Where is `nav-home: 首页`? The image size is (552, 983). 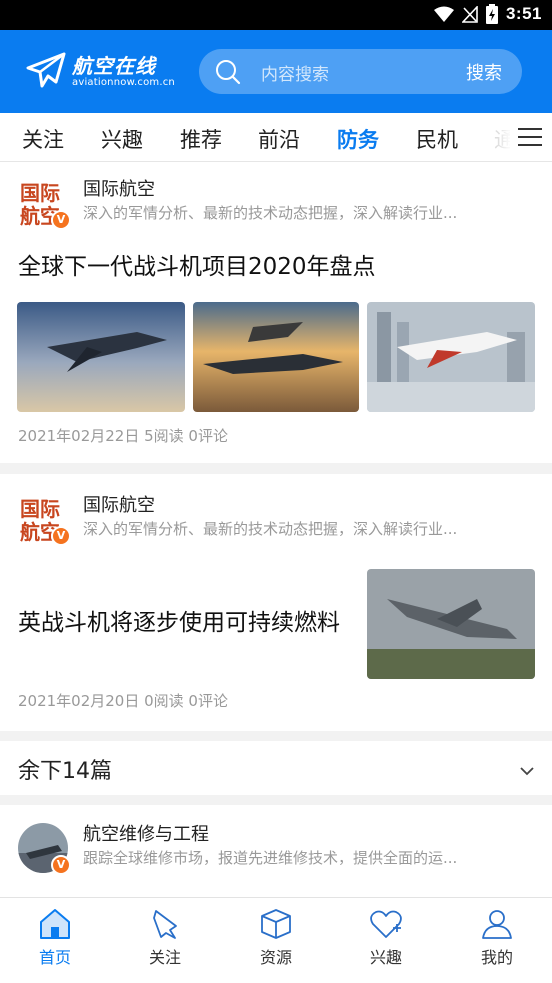
nav-home: 首页 is located at coordinates (55, 938).